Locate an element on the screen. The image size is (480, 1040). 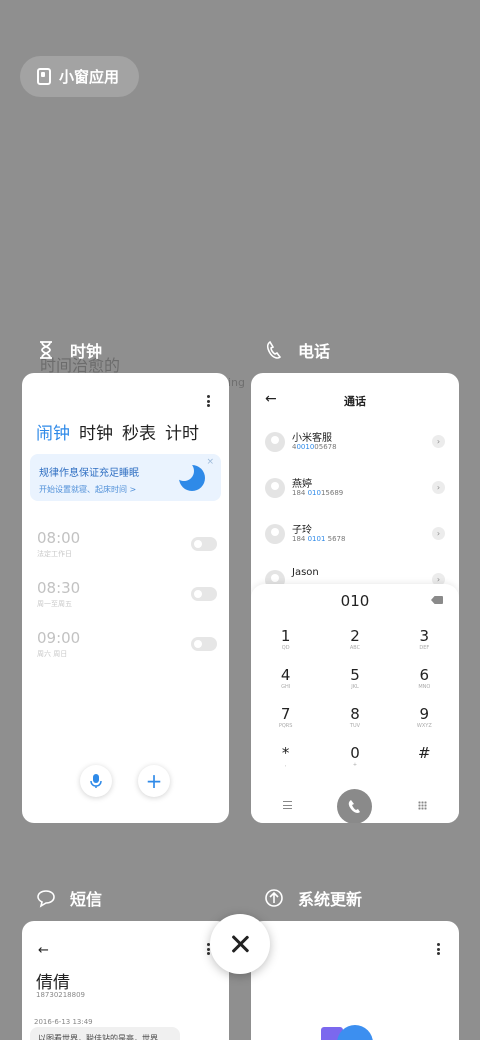
dial-key-star: *, is located at coordinates (285, 758).